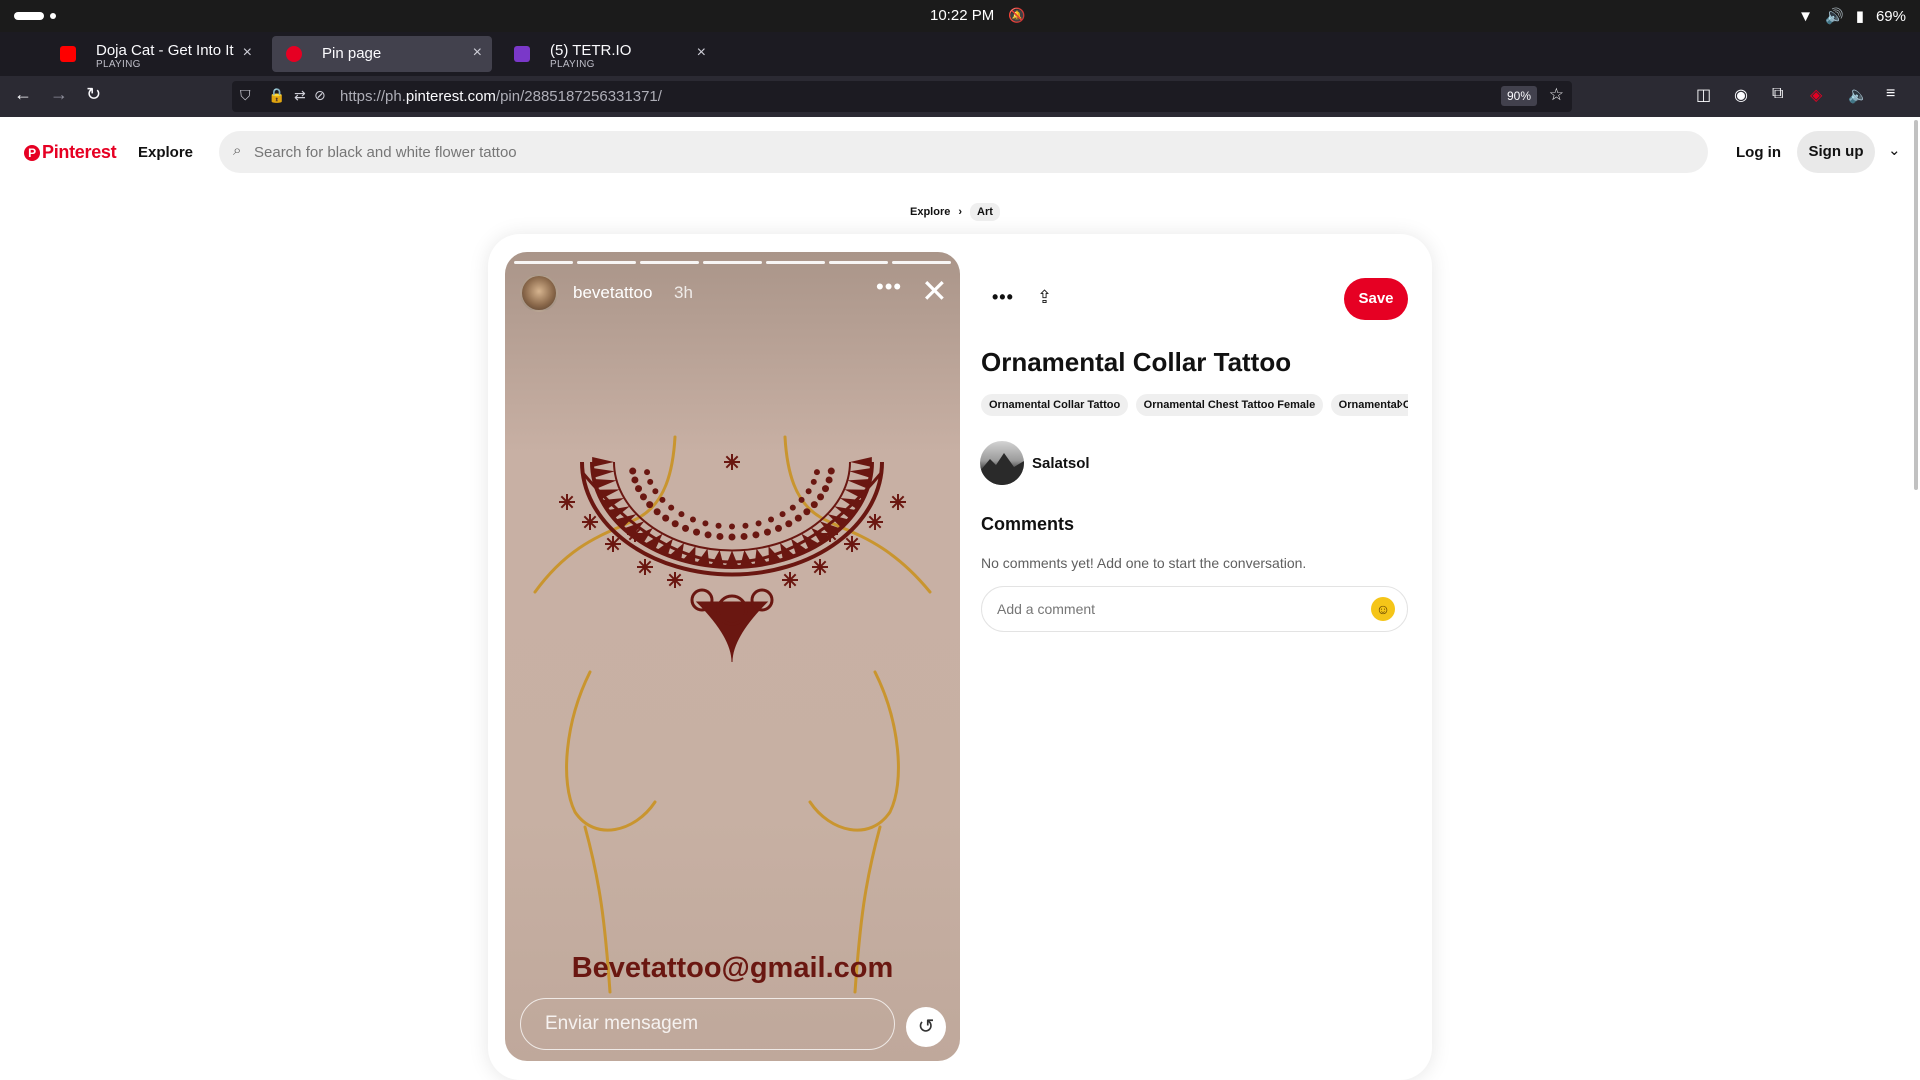  I want to click on tag-chip: Ornamental Chest Tattoo Female, so click(1229, 405).